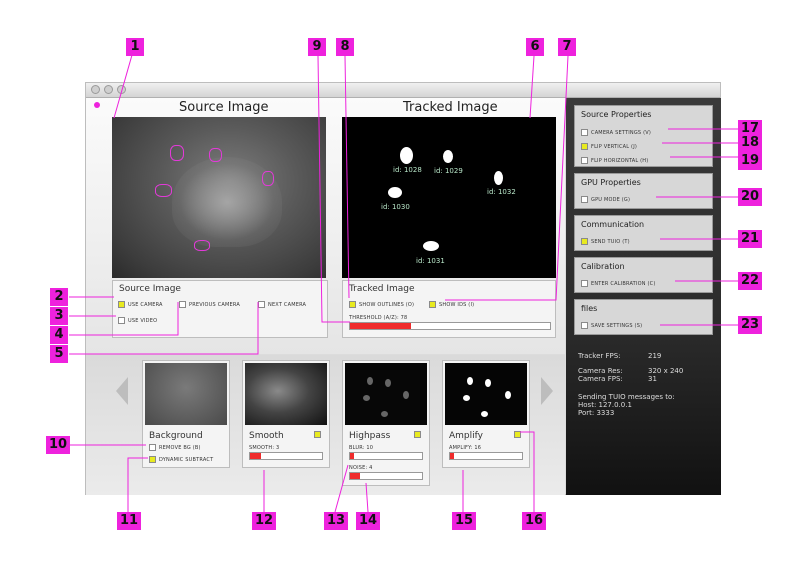 The height and width of the screenshot is (588, 800). I want to click on callout-20: 20, so click(750, 197).